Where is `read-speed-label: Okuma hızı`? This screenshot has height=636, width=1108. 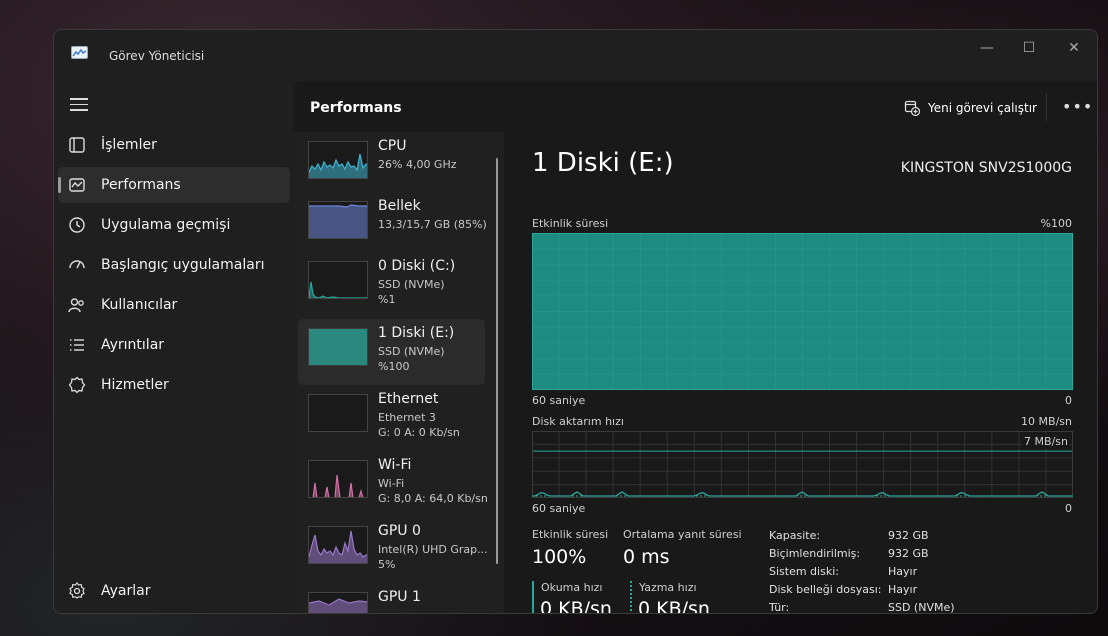
read-speed-label: Okuma hızı is located at coordinates (572, 587).